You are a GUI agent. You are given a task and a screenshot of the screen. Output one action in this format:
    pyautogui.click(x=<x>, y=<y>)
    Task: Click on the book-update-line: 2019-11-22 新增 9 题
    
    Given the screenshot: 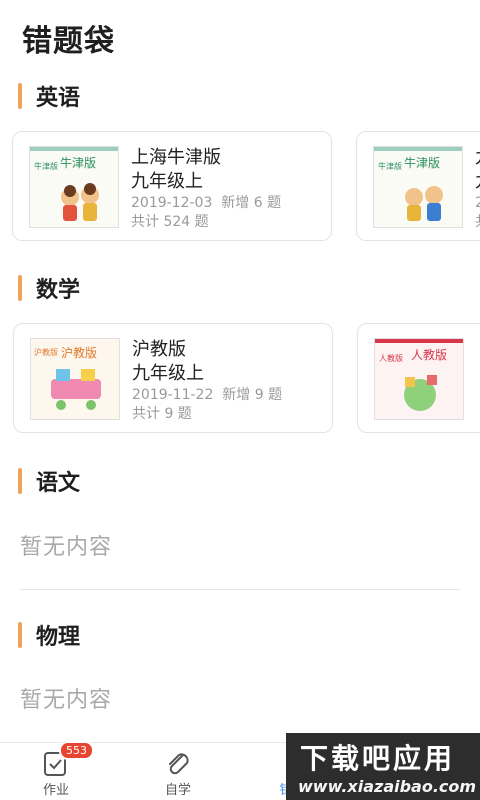 What is the action you would take?
    pyautogui.click(x=207, y=395)
    